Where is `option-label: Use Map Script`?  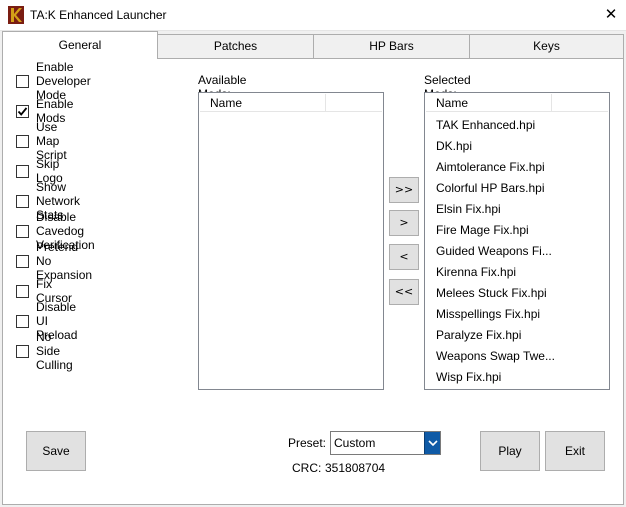 option-label: Use Map Script is located at coordinates (51, 141).